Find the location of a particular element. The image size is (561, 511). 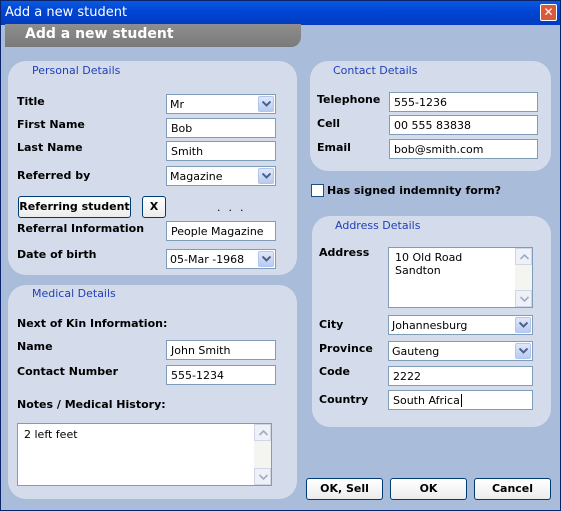

text-cursor is located at coordinates (461, 400).